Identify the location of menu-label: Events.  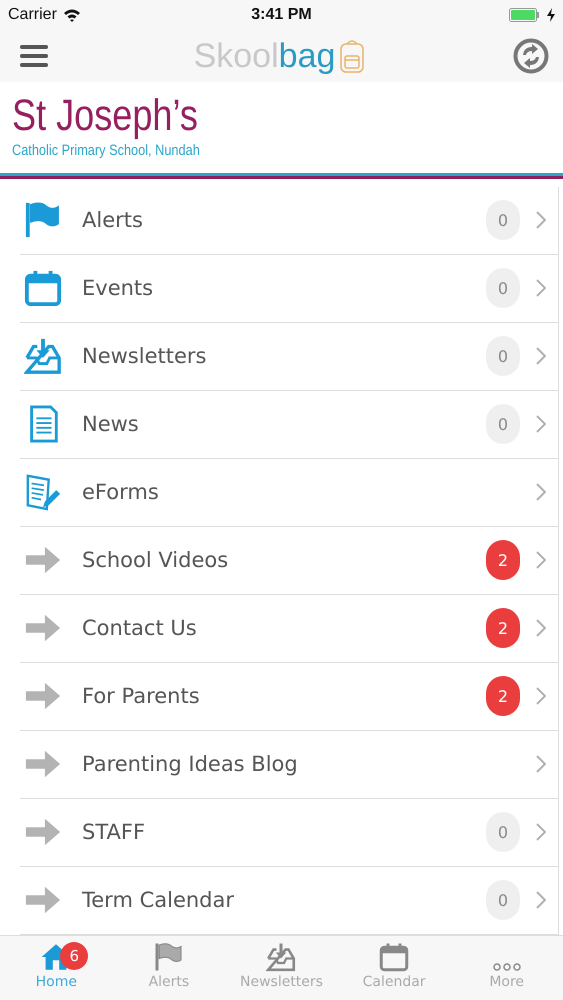
(118, 288).